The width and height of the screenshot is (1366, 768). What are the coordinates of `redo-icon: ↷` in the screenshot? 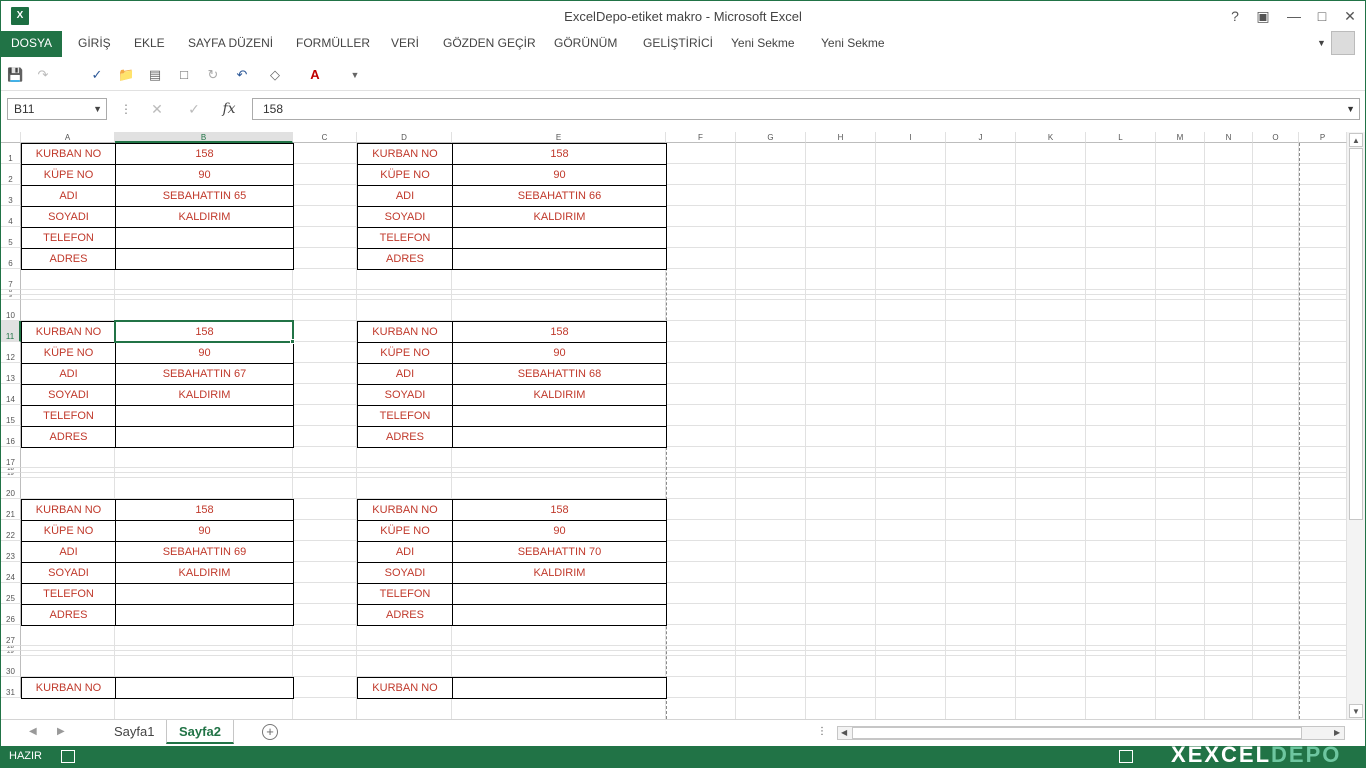 It's located at (43, 75).